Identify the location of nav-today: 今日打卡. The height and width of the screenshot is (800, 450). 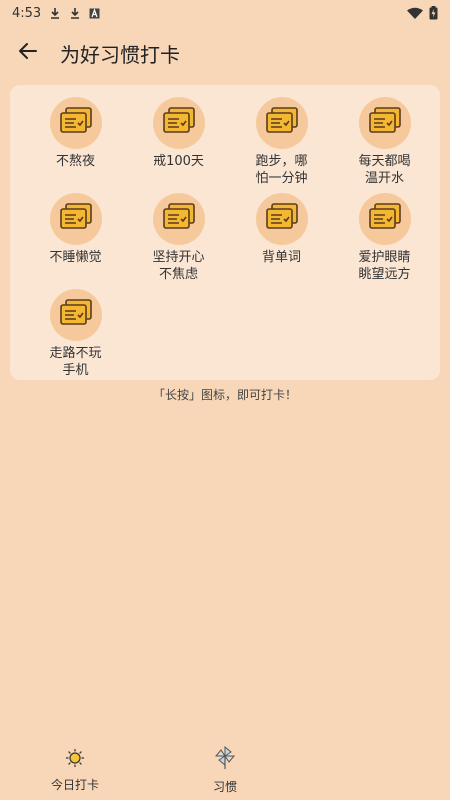
(75, 770).